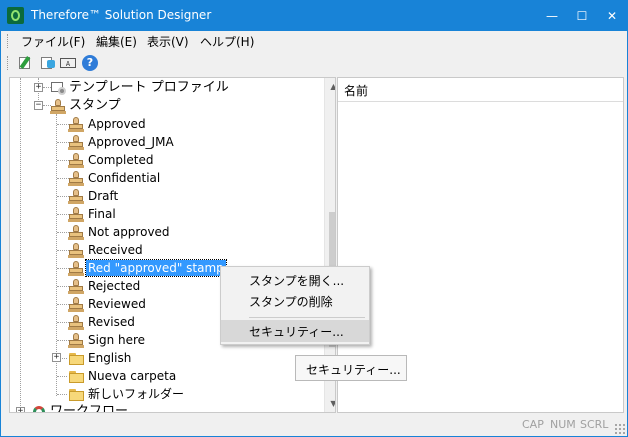  I want to click on tree-item-label: English, so click(110, 358).